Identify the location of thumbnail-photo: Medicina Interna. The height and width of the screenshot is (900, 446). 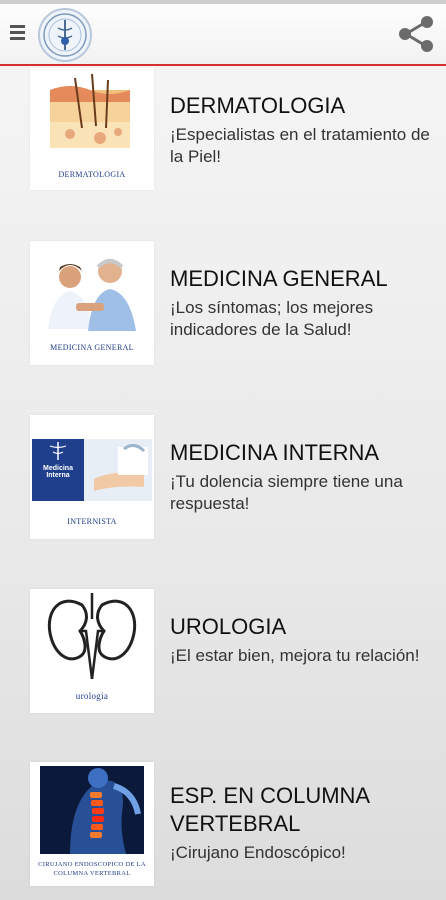
(92, 470).